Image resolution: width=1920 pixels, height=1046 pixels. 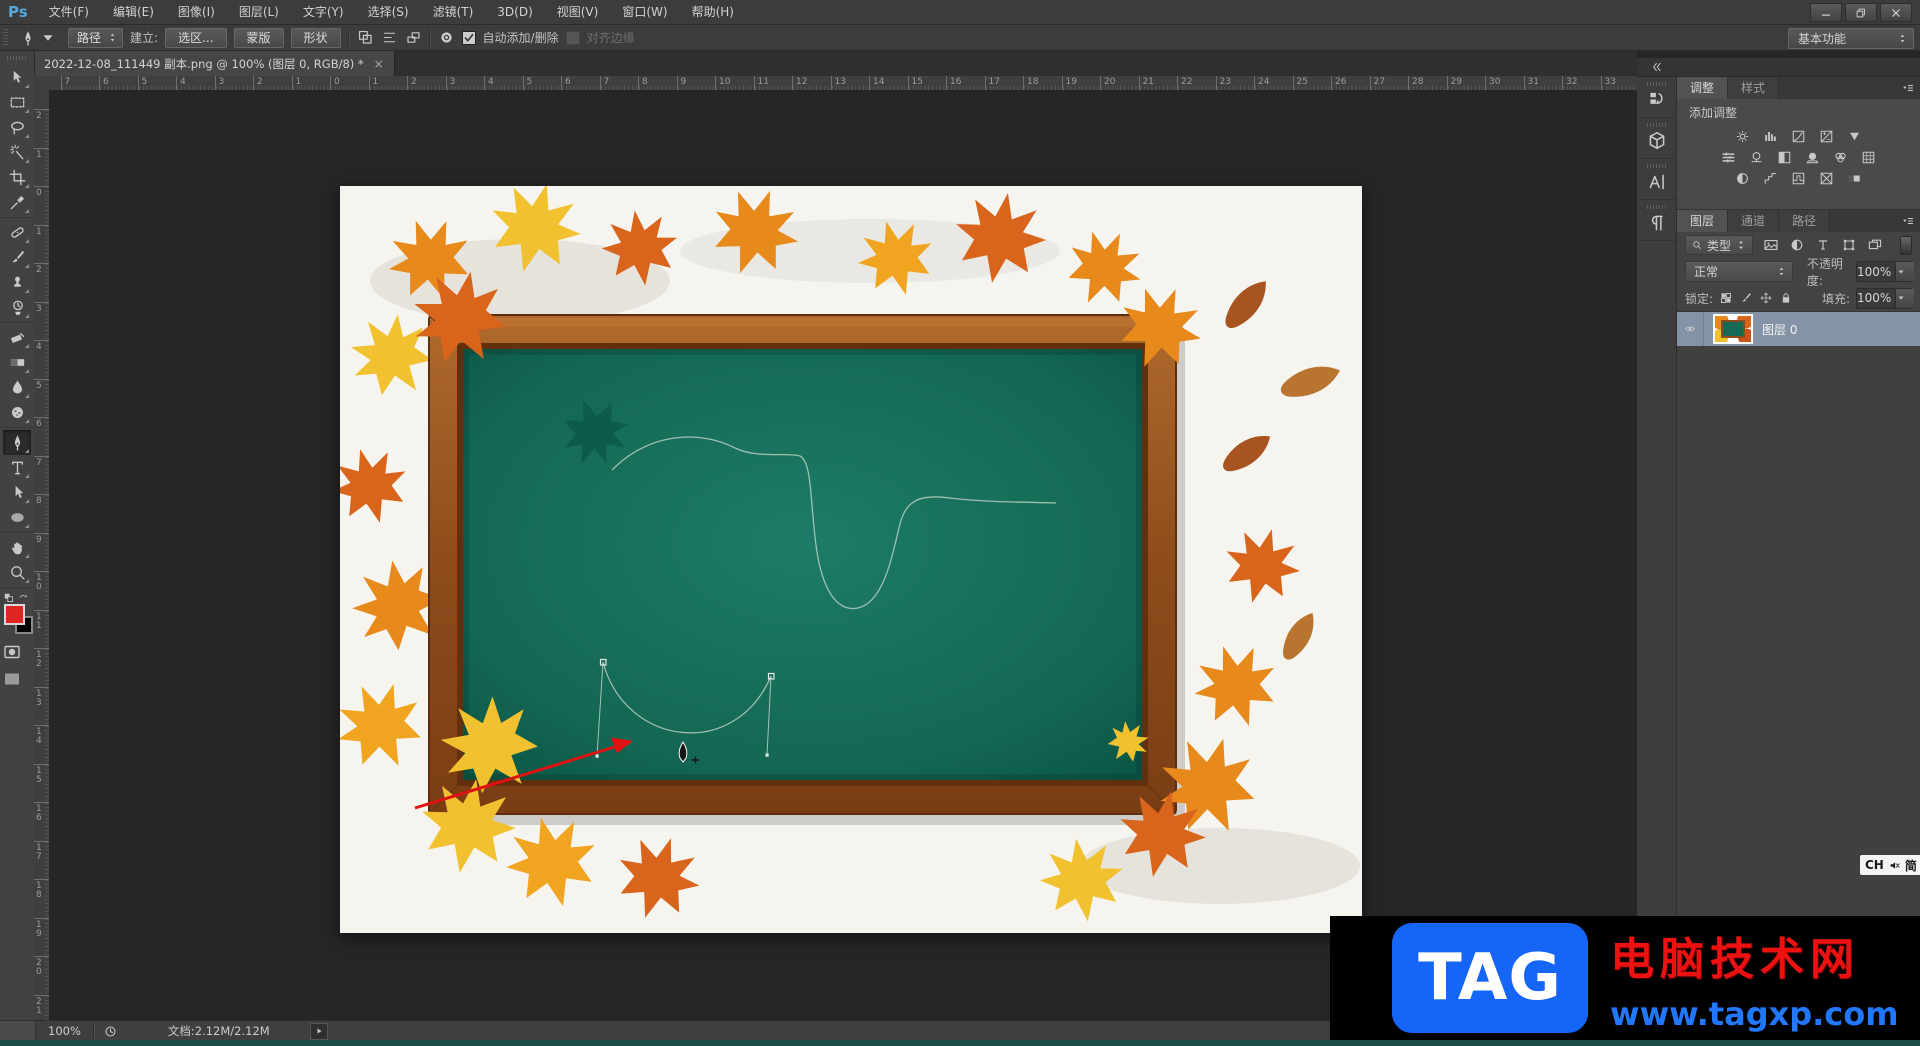 I want to click on healing-tool, so click(x=17, y=232).